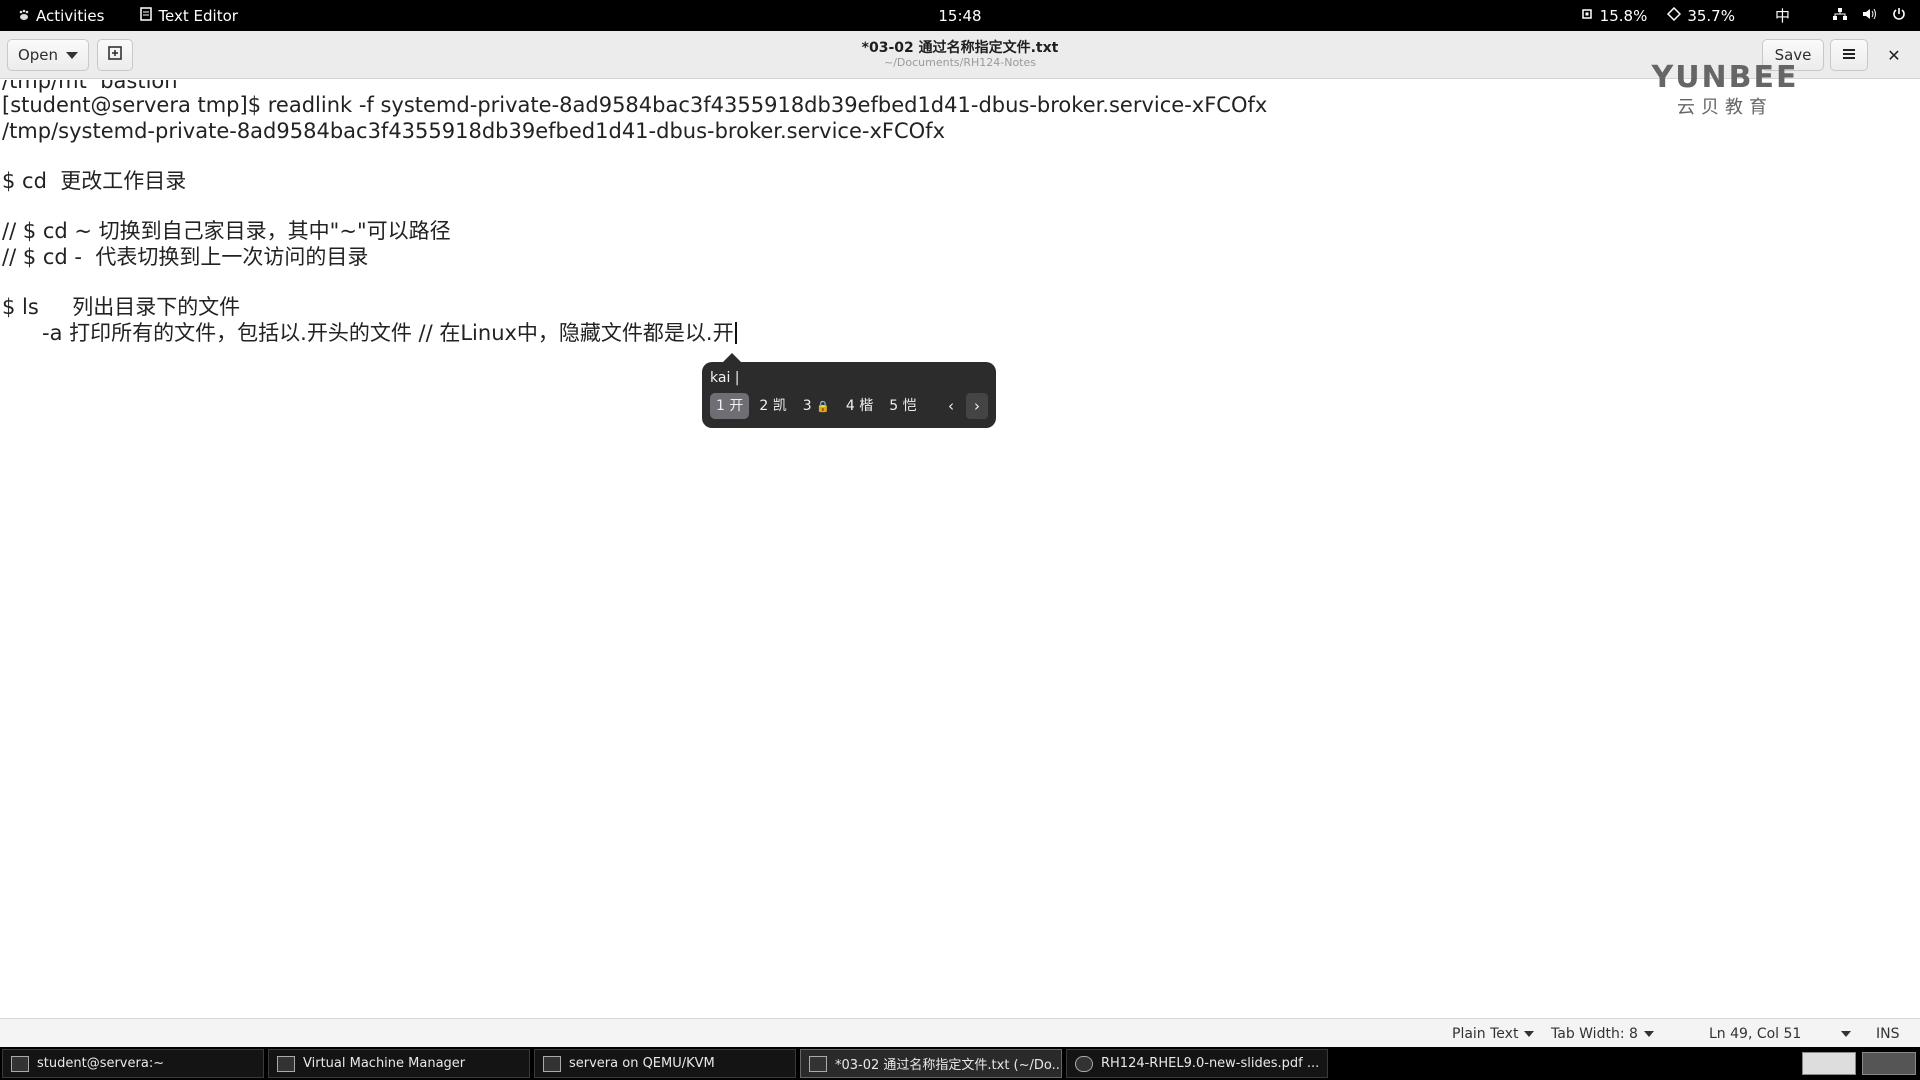 This screenshot has width=1920, height=1080. I want to click on ime-candidate: 2 凯, so click(772, 406).